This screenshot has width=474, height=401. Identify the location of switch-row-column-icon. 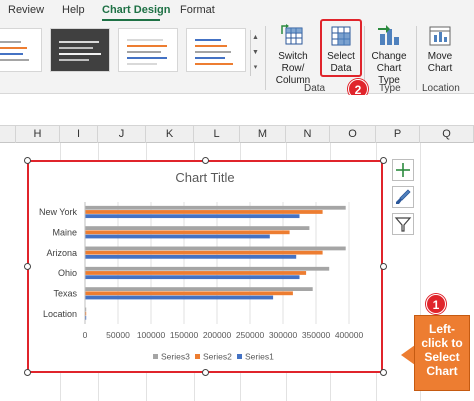
(292, 34).